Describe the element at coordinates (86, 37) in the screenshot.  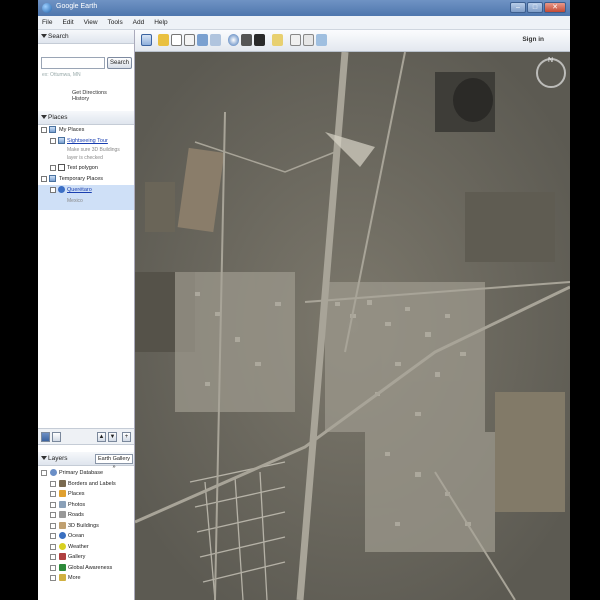
I see `search-header: Search` at that location.